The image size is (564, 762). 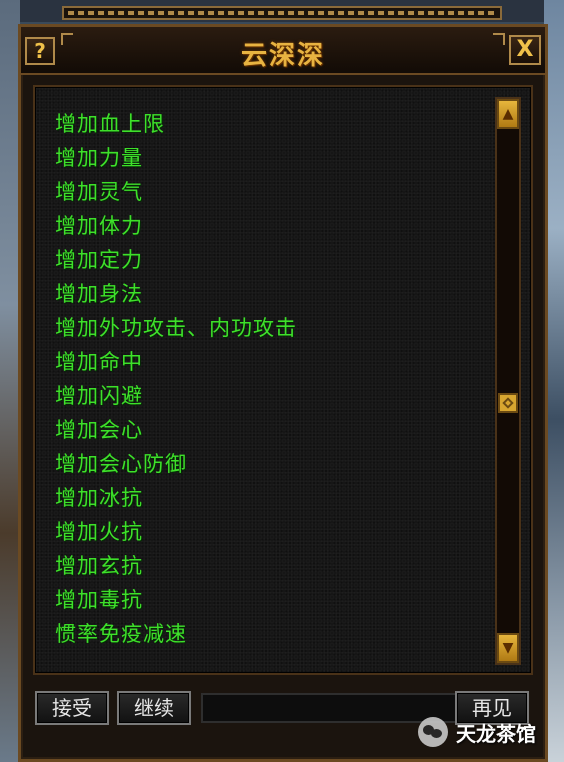 What do you see at coordinates (99, 566) in the screenshot?
I see `list-item: 增加玄抗` at bounding box center [99, 566].